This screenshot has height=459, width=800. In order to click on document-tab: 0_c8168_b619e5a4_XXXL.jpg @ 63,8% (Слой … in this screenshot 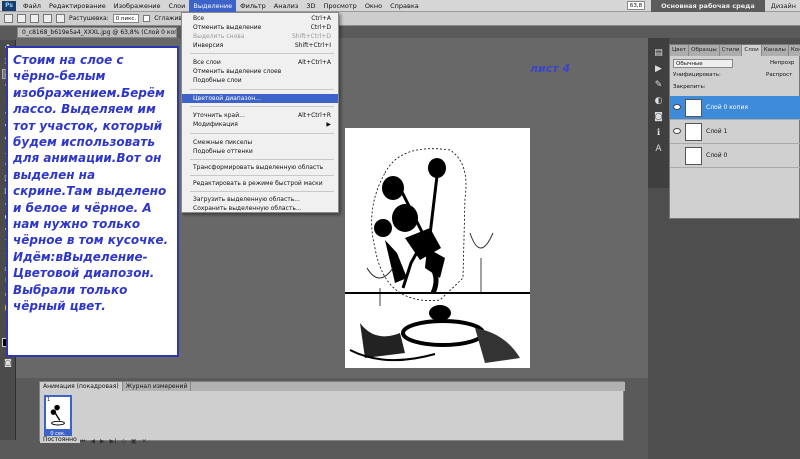, I will do `click(97, 32)`.